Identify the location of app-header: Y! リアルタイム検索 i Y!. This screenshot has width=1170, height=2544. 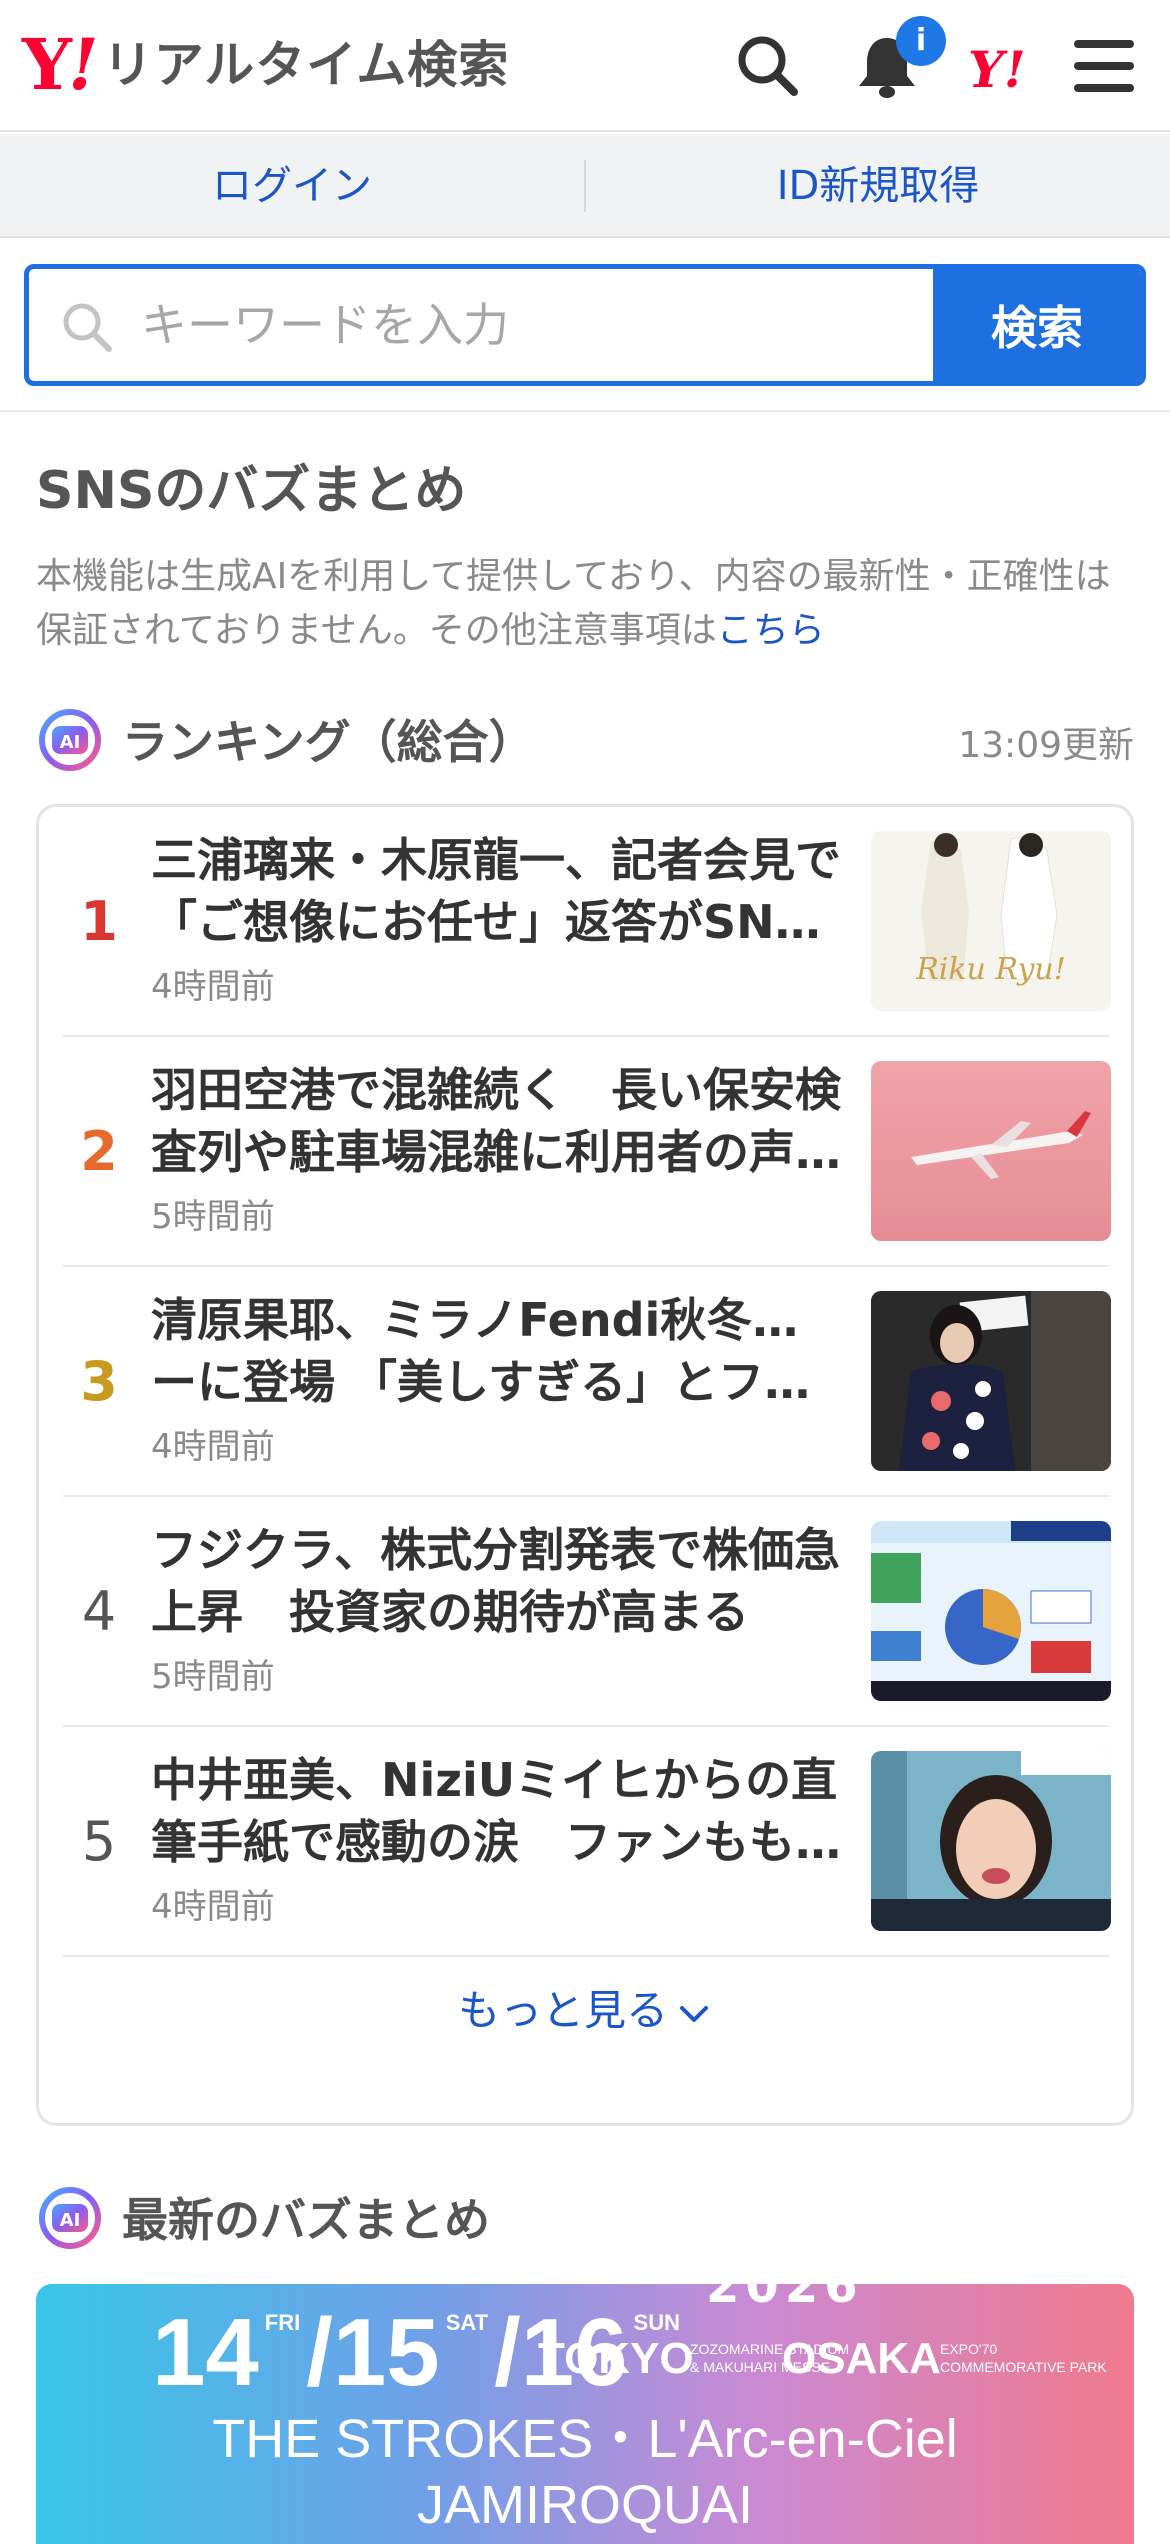
(585, 66).